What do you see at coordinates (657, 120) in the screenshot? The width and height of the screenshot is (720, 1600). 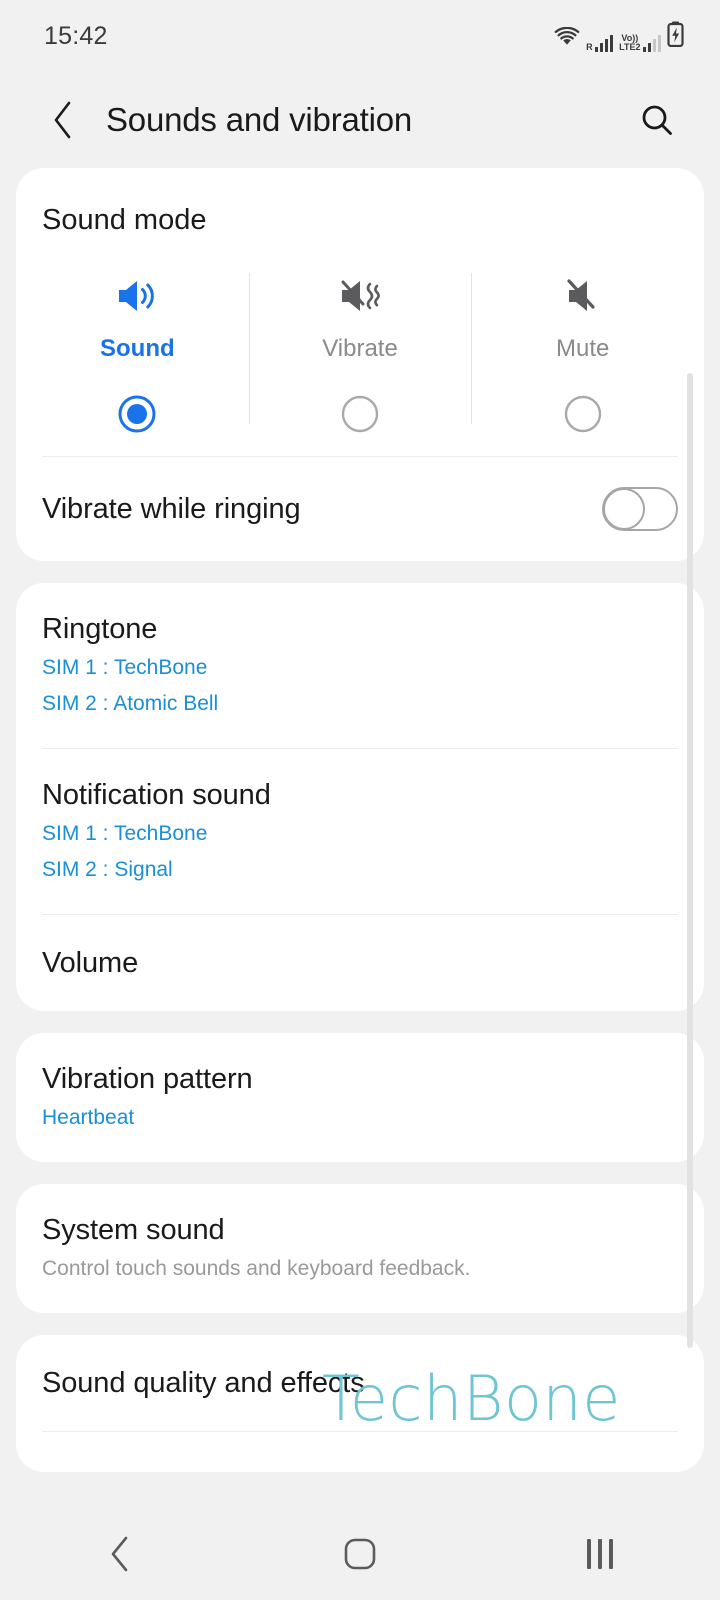 I see `search-icon` at bounding box center [657, 120].